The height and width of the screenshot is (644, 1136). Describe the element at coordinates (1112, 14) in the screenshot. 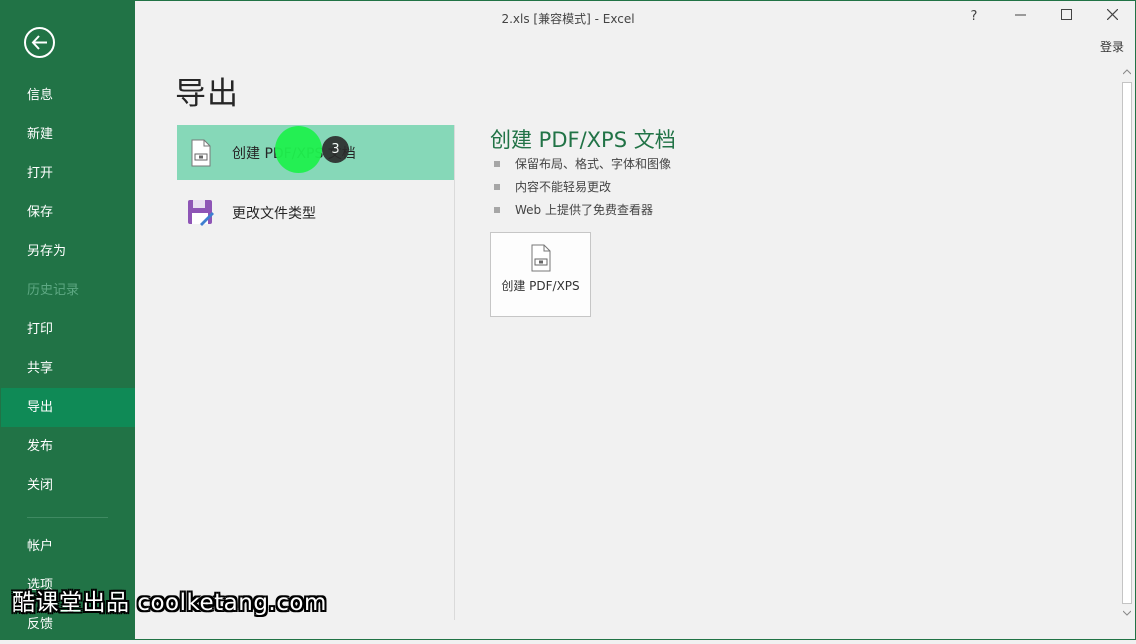

I see `close-icon` at that location.